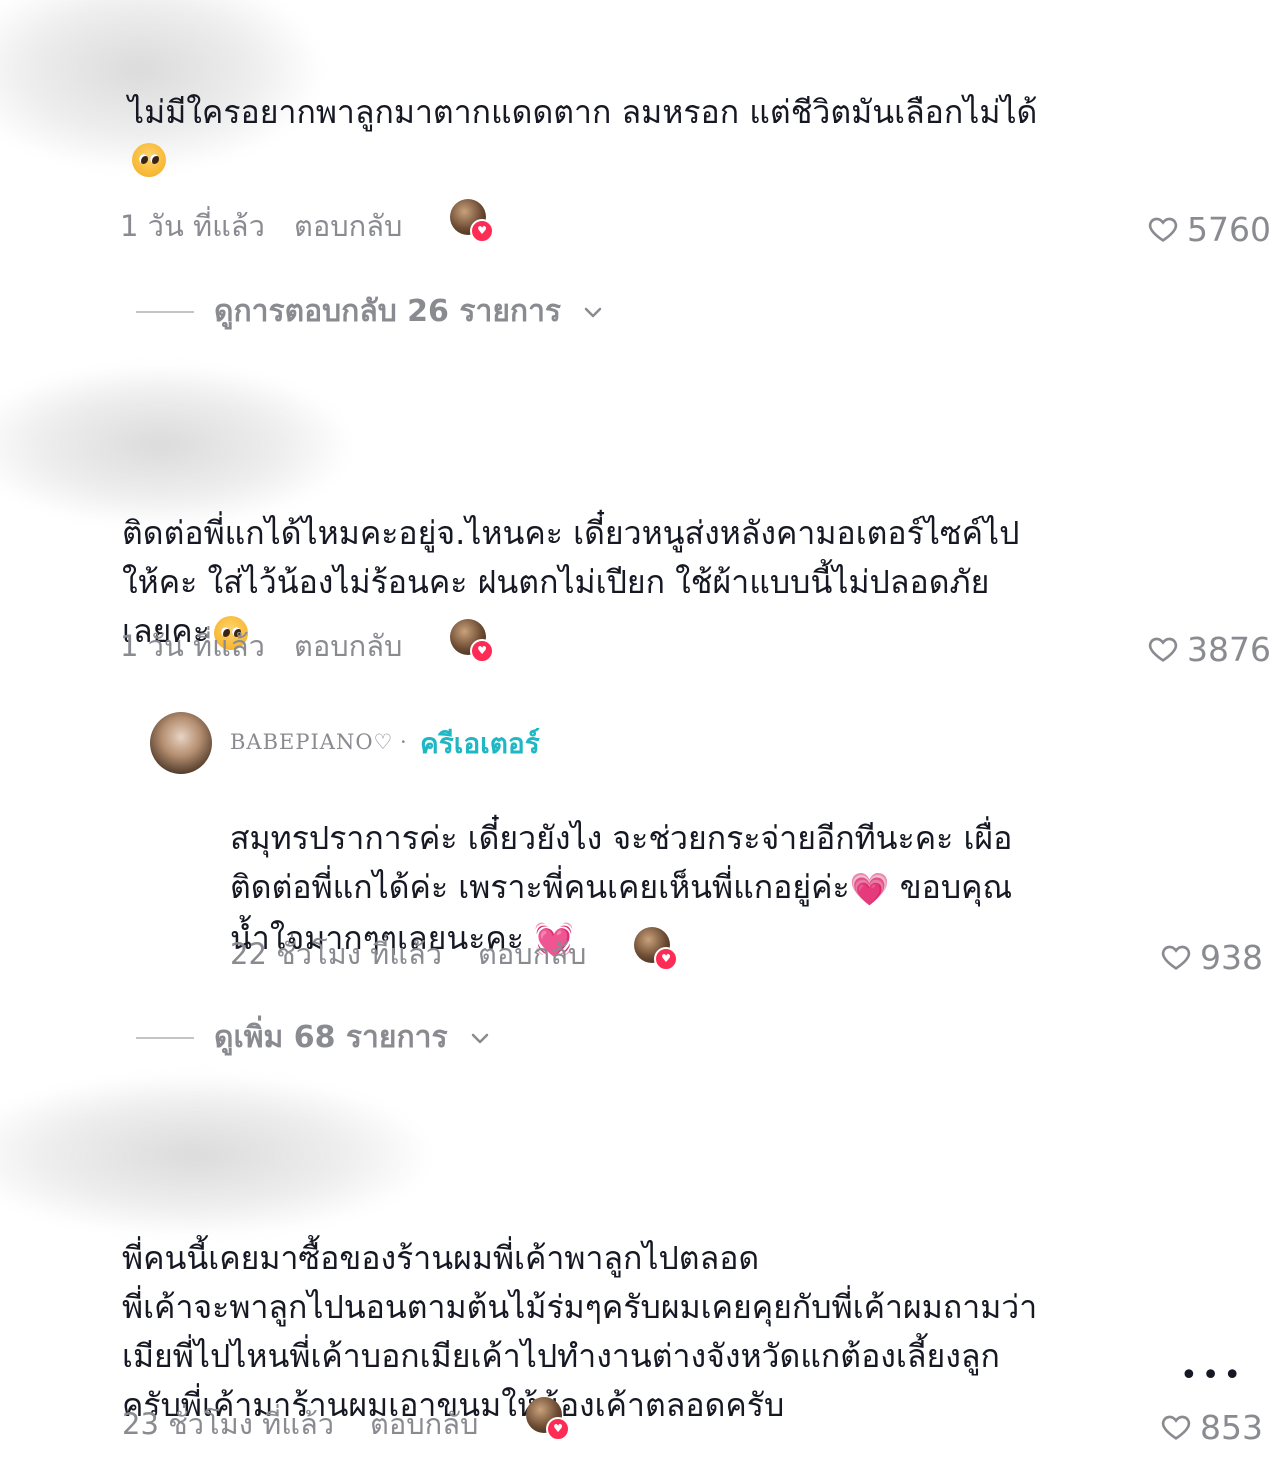  What do you see at coordinates (181, 743) in the screenshot?
I see `avatar` at bounding box center [181, 743].